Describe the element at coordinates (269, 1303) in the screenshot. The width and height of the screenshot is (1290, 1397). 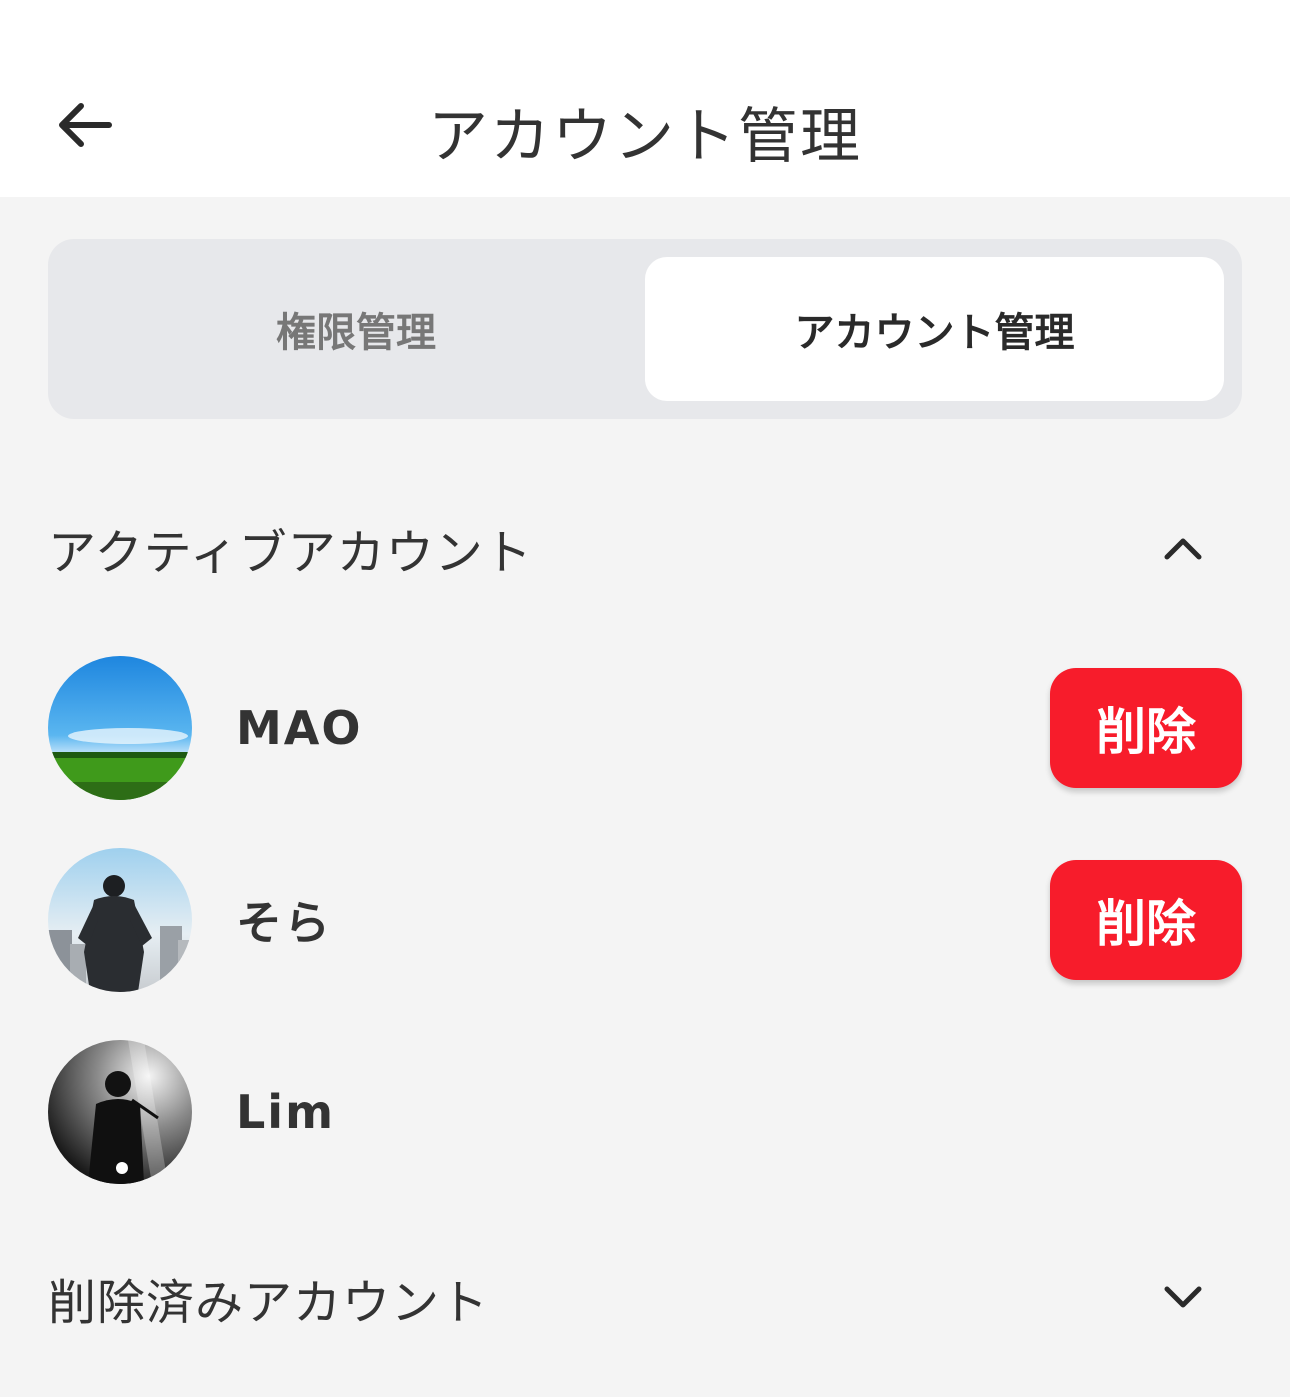
I see `deleted-accounts-title: 削除済みアカウント` at that location.